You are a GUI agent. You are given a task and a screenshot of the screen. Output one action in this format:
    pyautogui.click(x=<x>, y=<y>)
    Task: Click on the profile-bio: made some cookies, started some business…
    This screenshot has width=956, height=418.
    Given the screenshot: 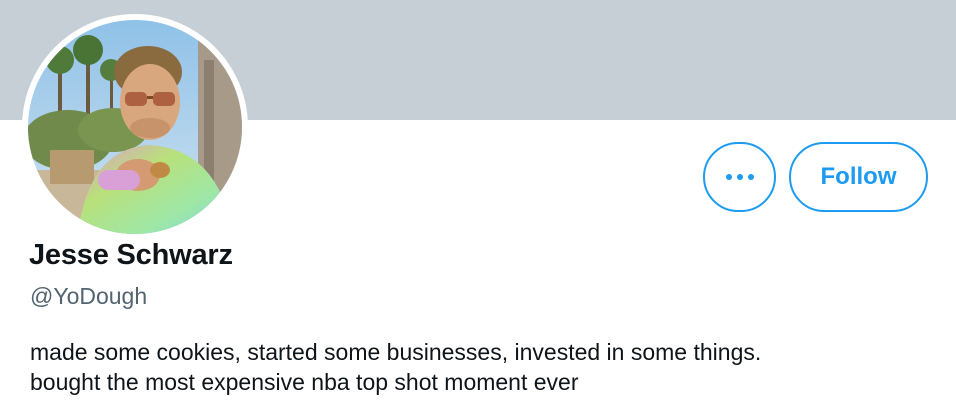 What is the action you would take?
    pyautogui.click(x=480, y=367)
    